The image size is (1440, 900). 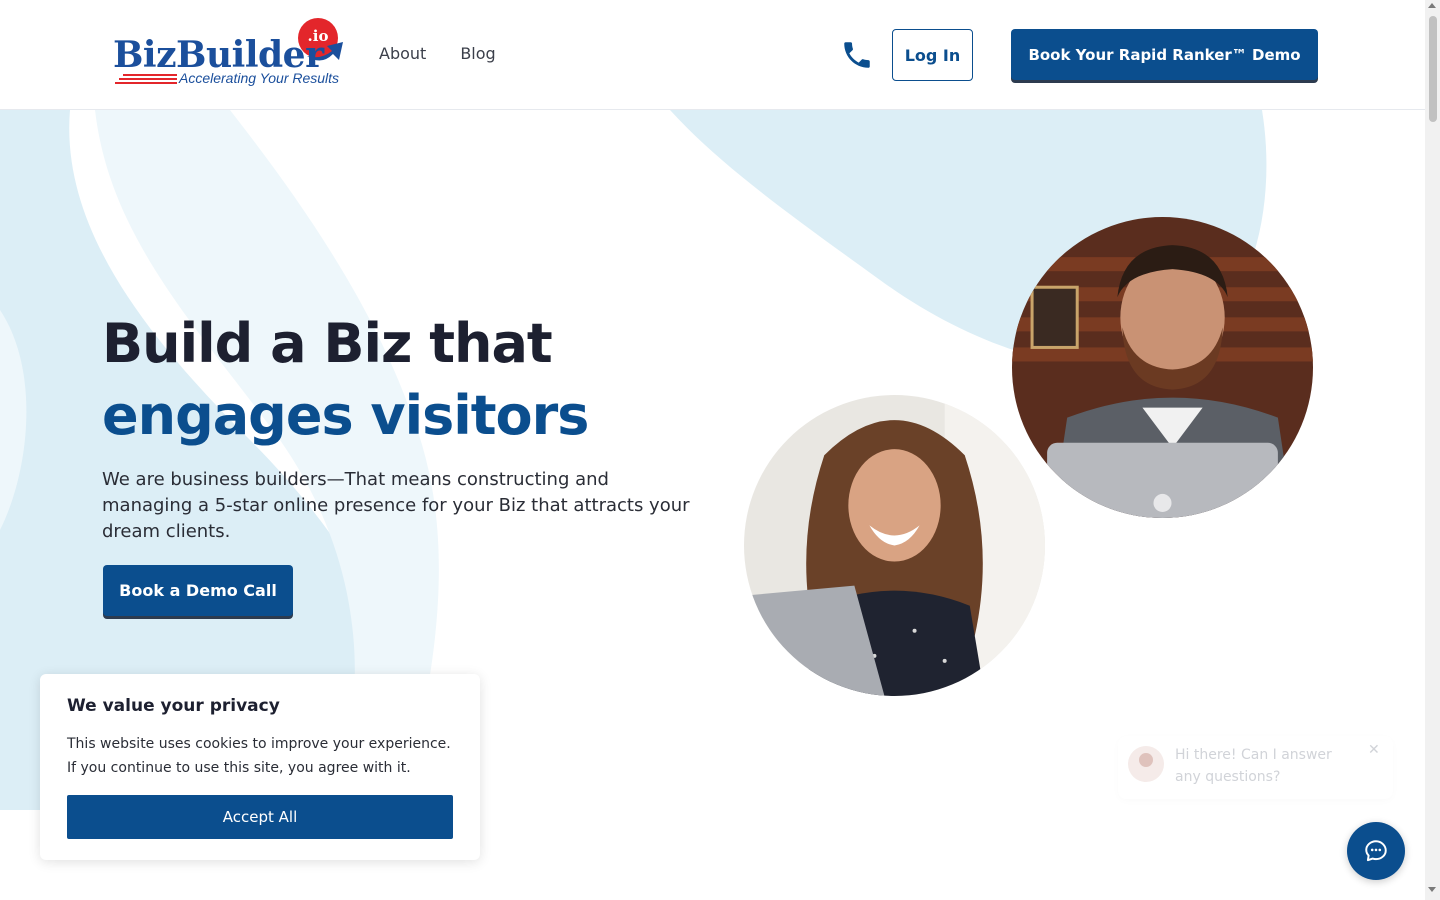 I want to click on photo-laughing-woman, so click(x=894, y=545).